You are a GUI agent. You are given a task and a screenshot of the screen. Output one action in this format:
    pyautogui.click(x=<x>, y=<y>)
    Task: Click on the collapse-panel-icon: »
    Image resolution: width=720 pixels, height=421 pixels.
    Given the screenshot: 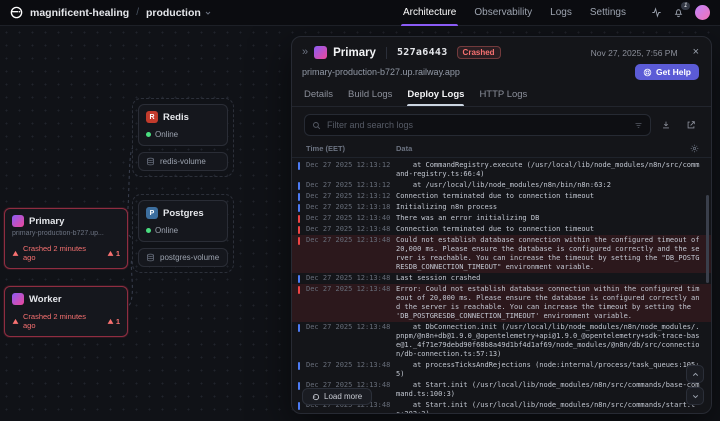 What is the action you would take?
    pyautogui.click(x=305, y=52)
    